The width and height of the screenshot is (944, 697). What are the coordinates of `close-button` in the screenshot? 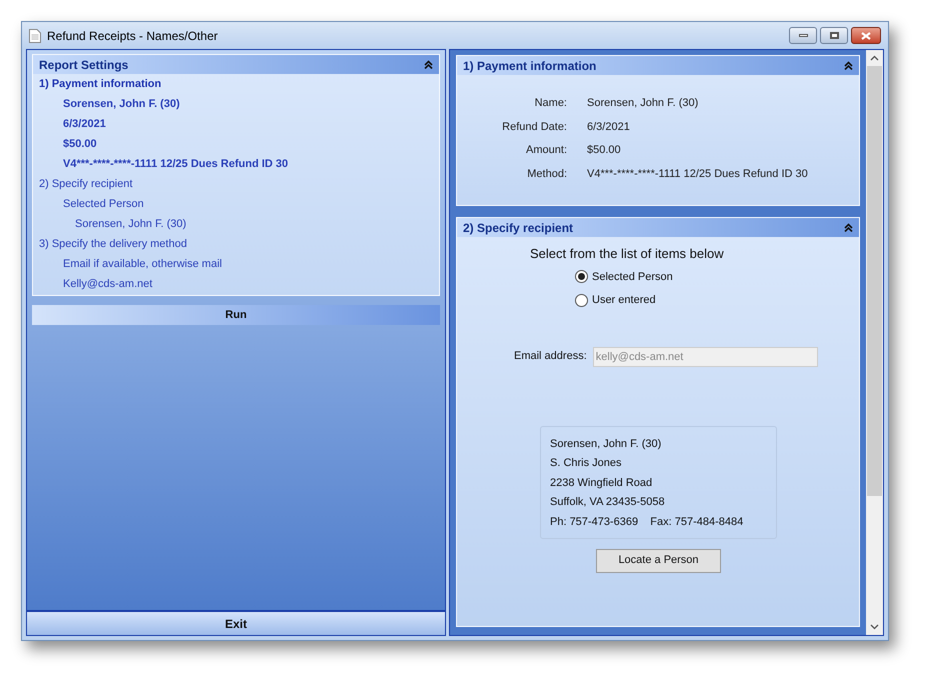 It's located at (866, 35).